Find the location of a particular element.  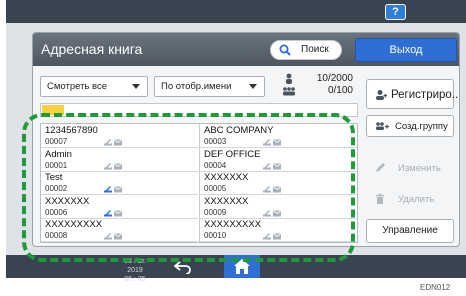

figure-code: EDN012 is located at coordinates (435, 287).